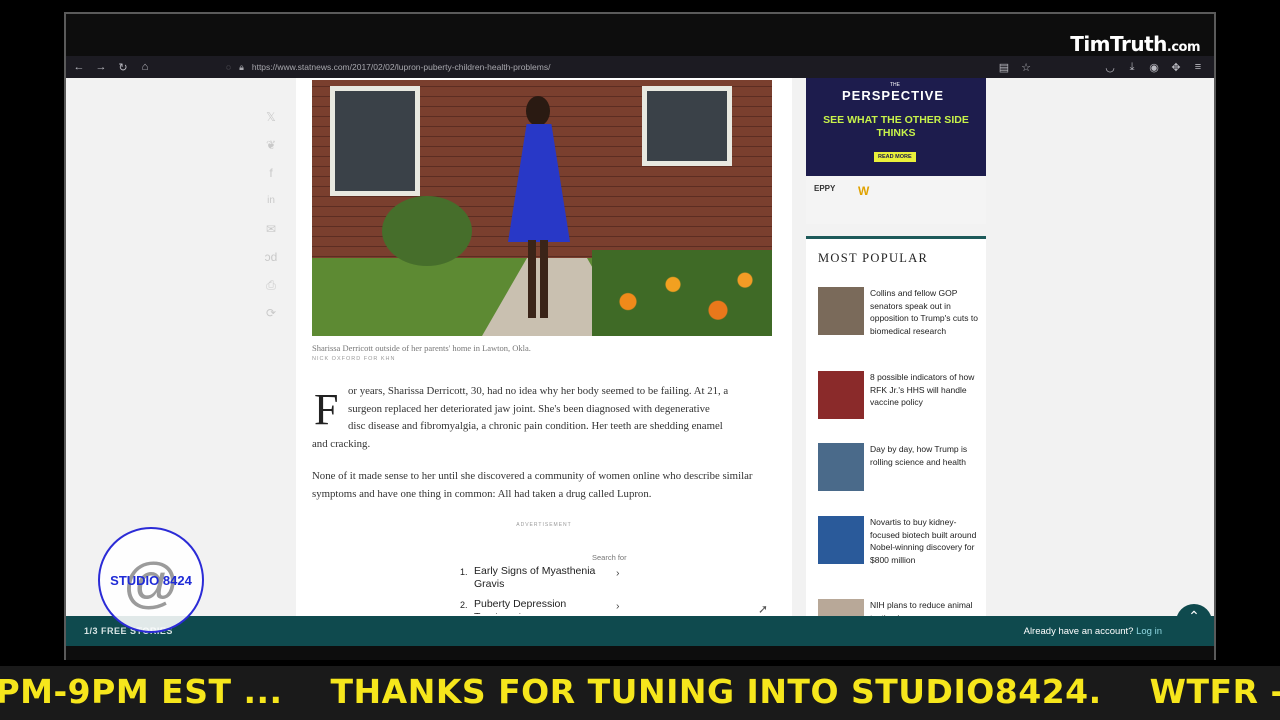 The height and width of the screenshot is (720, 1280). What do you see at coordinates (1149, 631) in the screenshot?
I see `login-link: Log in` at bounding box center [1149, 631].